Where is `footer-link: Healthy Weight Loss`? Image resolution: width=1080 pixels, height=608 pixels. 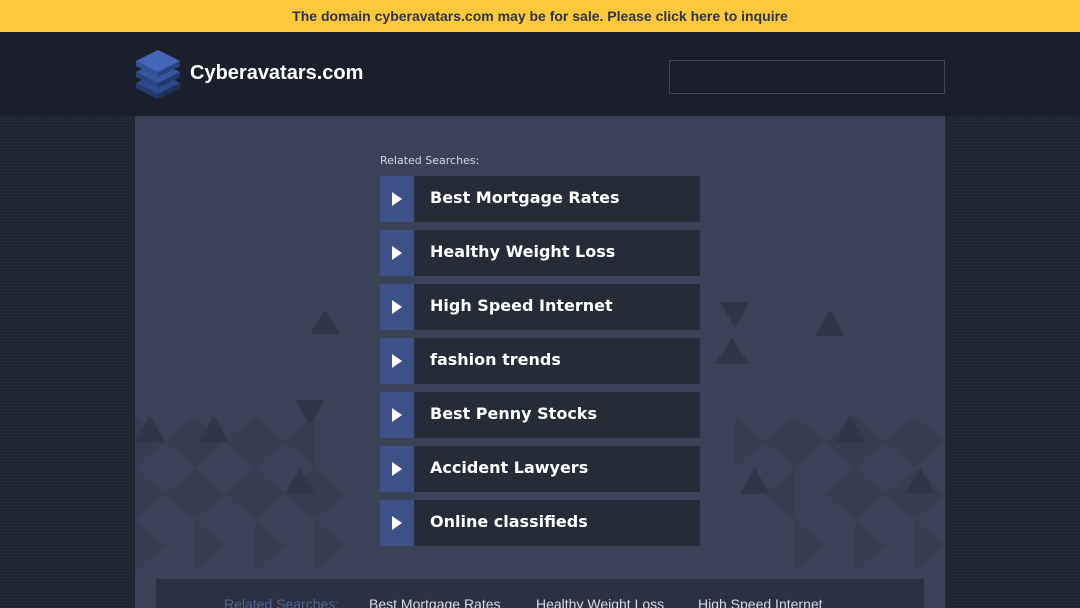
footer-link: Healthy Weight Loss is located at coordinates (600, 602).